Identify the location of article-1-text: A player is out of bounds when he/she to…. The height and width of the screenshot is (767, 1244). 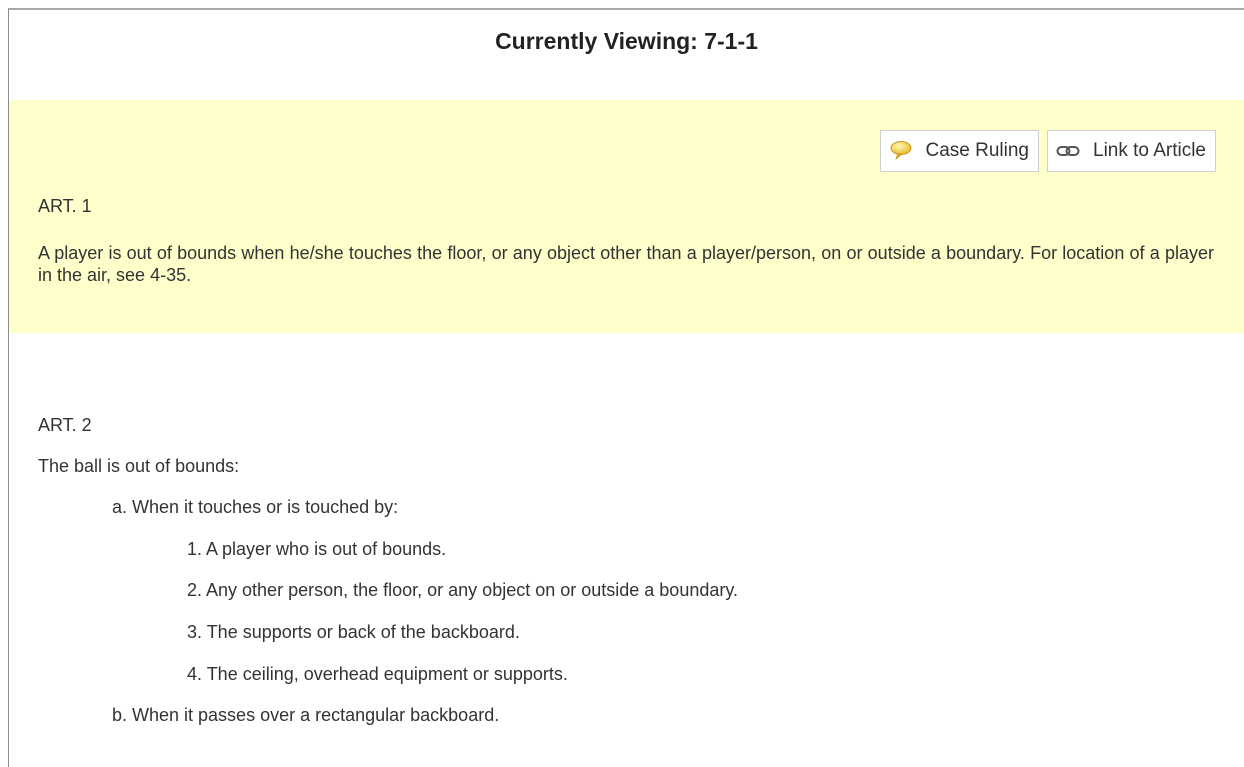
(626, 264).